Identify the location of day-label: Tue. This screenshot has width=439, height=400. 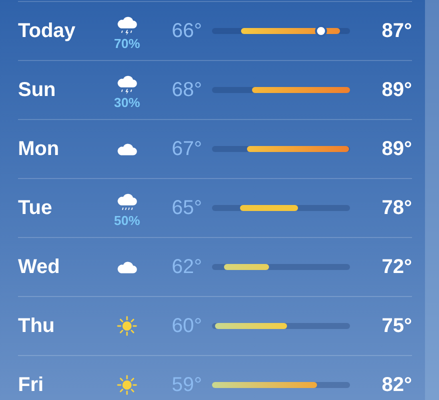
(36, 208).